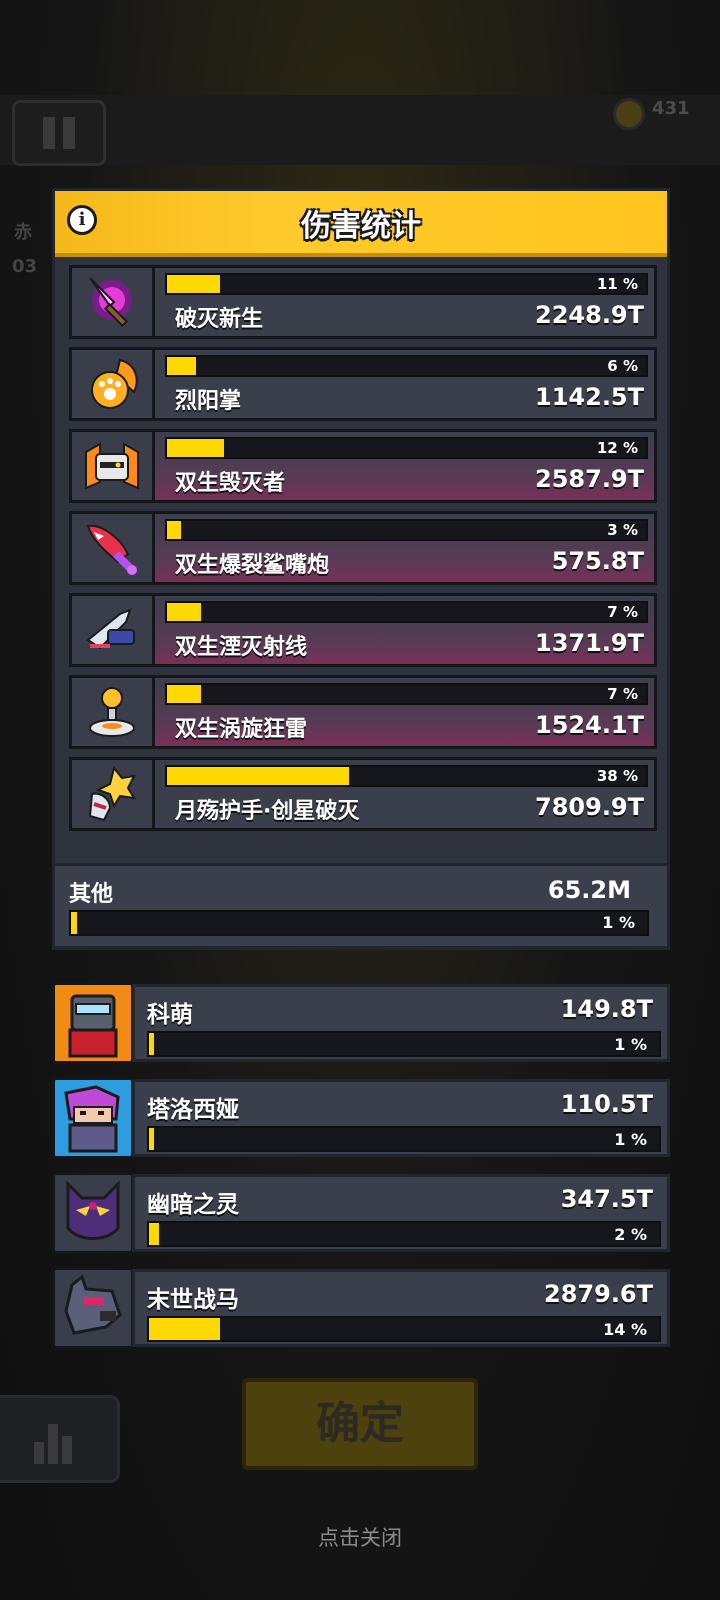 The height and width of the screenshot is (1600, 720). Describe the element at coordinates (622, 366) in the screenshot. I see `damage-percent: 6 %` at that location.